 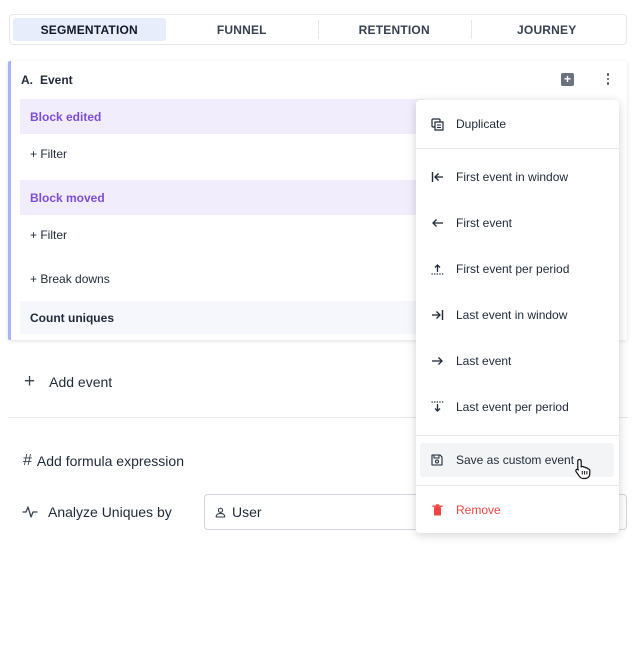 What do you see at coordinates (437, 223) in the screenshot?
I see `arrow-left-icon` at bounding box center [437, 223].